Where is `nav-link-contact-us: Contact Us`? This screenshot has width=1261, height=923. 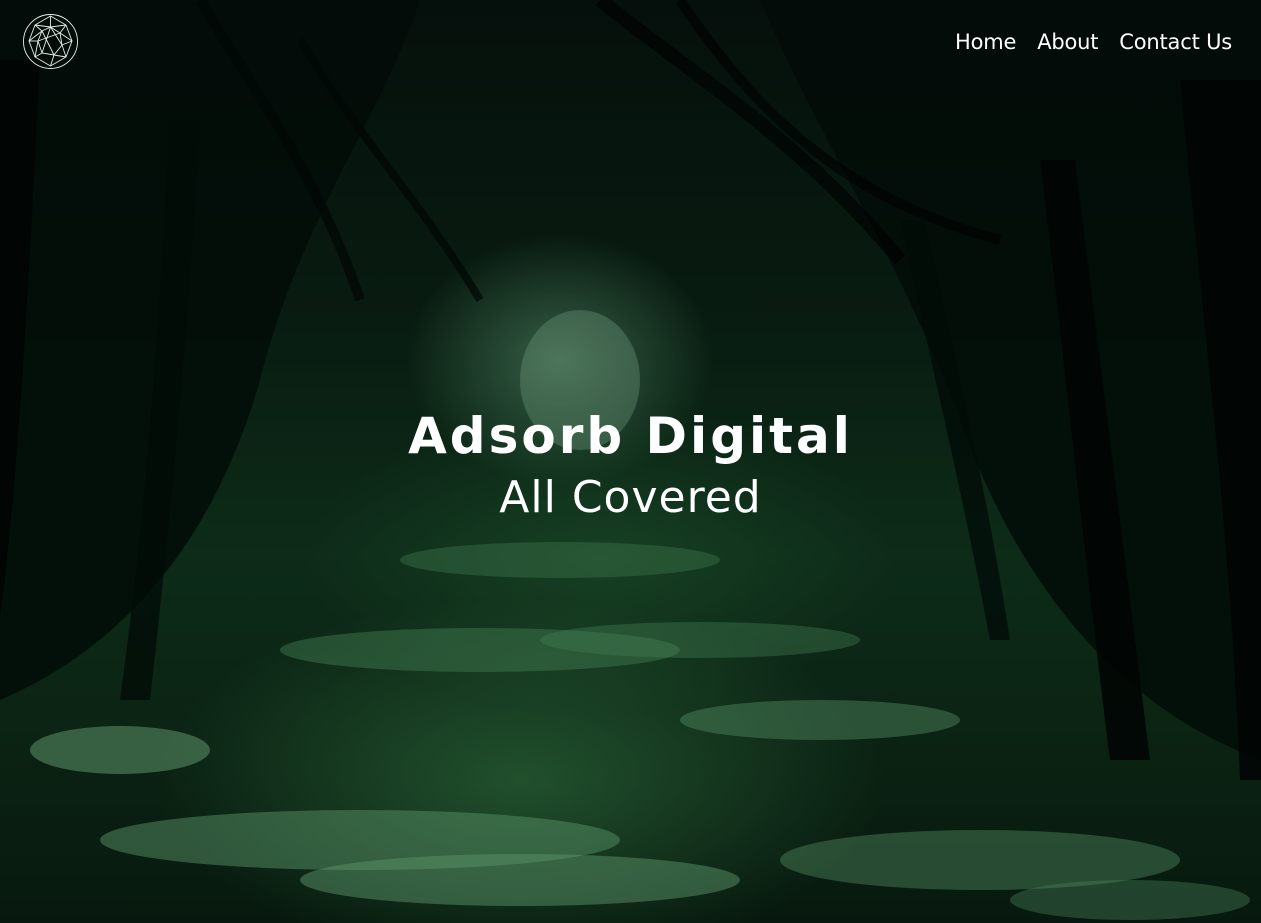 nav-link-contact-us: Contact Us is located at coordinates (1175, 42).